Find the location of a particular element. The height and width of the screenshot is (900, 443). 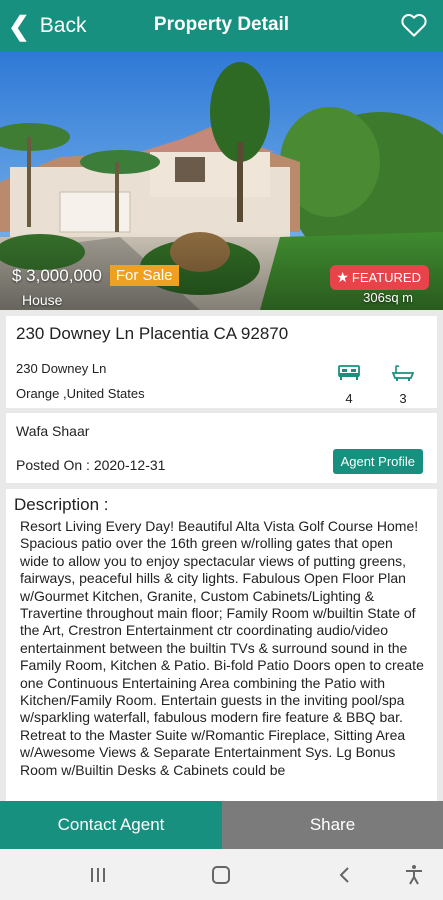

description-title: Description : is located at coordinates (61, 504).